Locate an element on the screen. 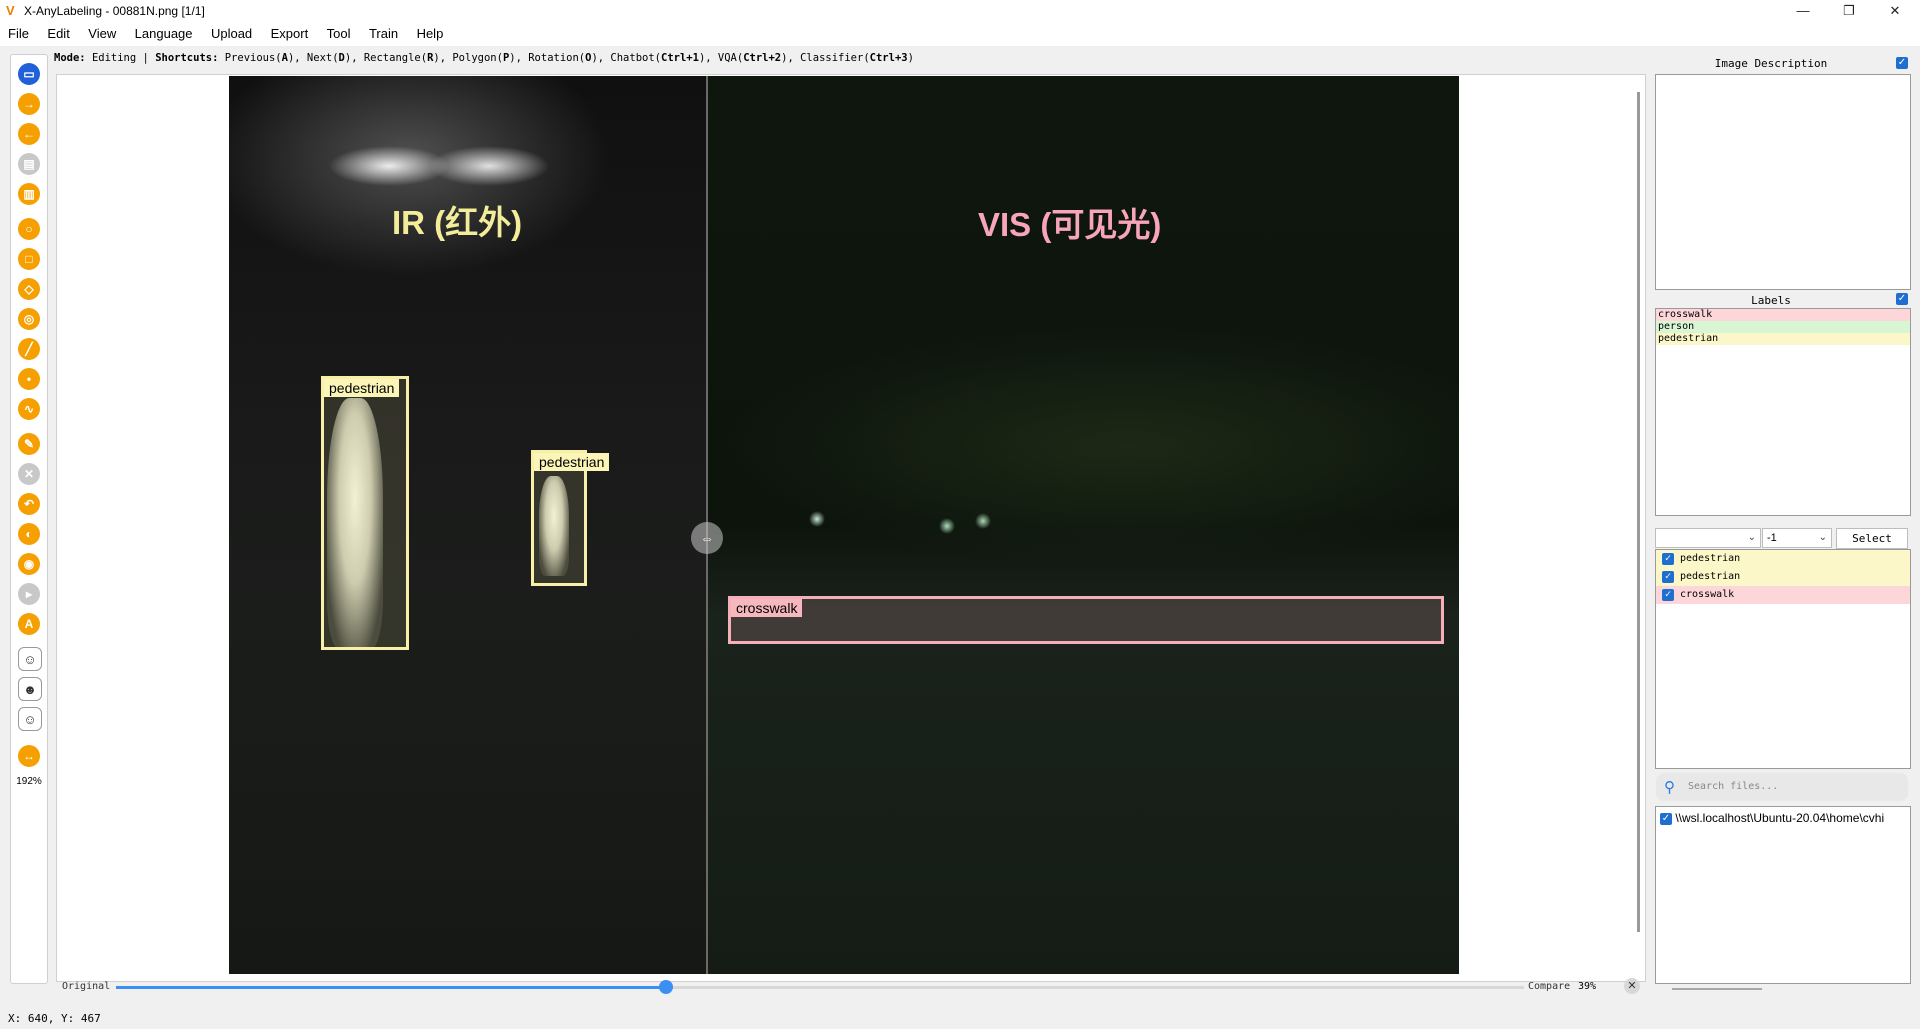 The width and height of the screenshot is (1920, 1029). shortcuts-key: Shortcuts: is located at coordinates (187, 58).